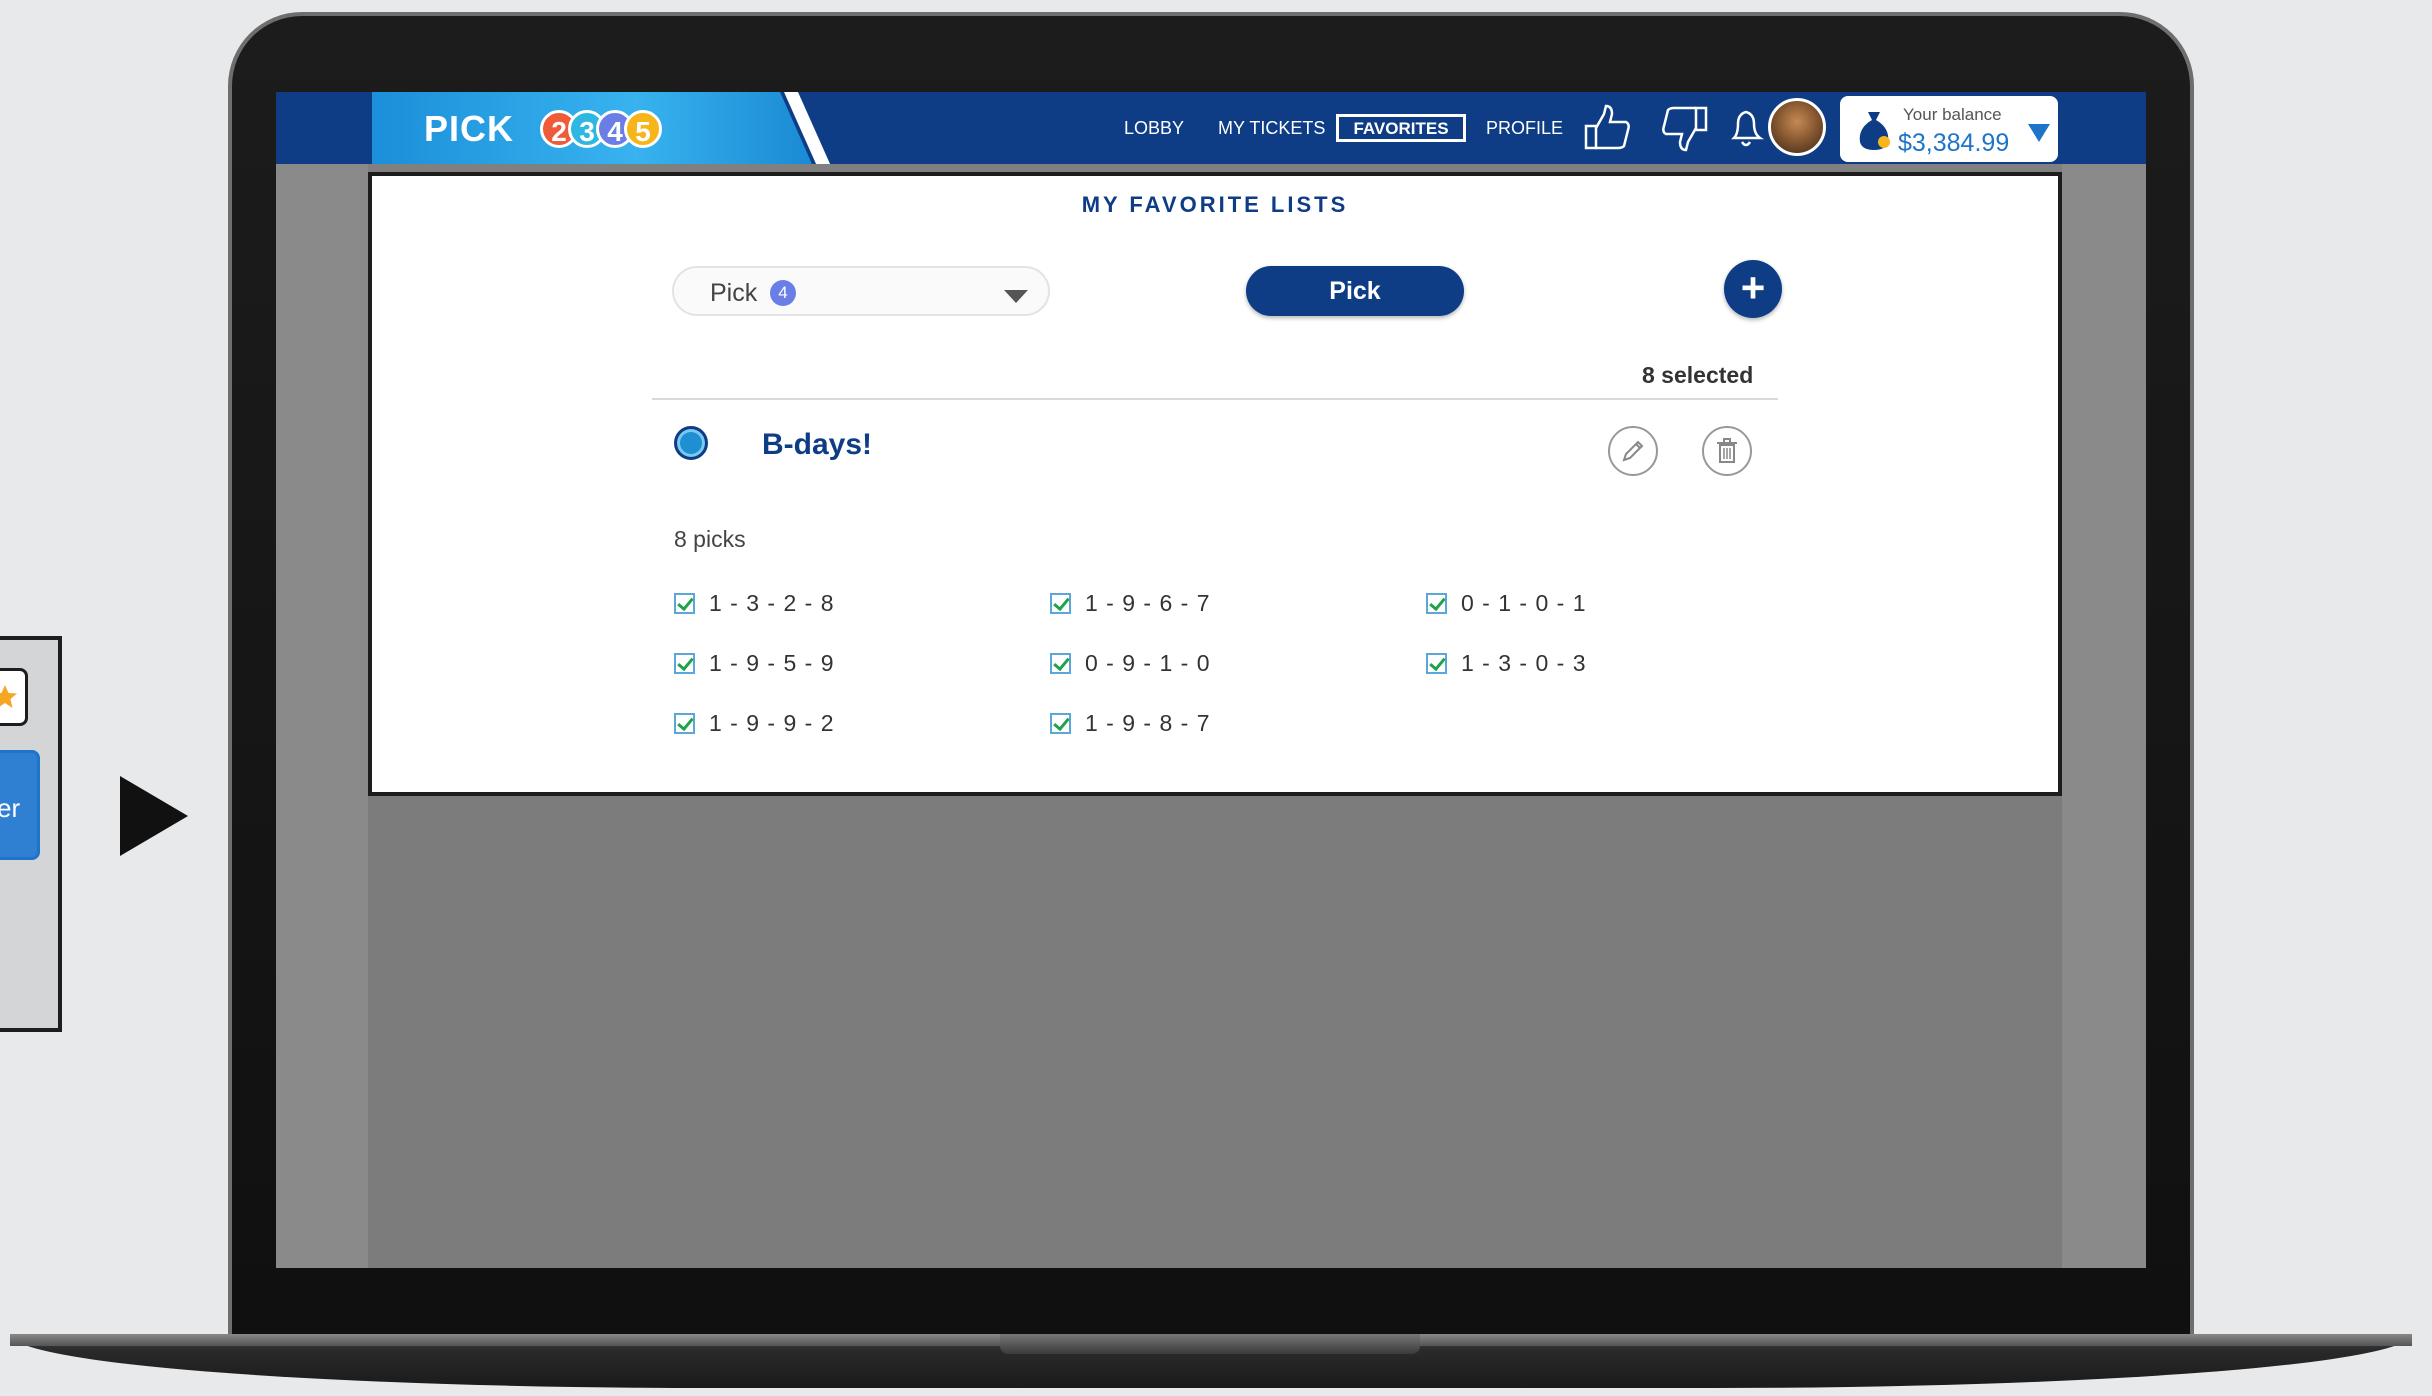 This screenshot has width=2432, height=1396. What do you see at coordinates (1524, 663) in the screenshot?
I see `pick-numbers: 1 - 3 - 0 - 3` at bounding box center [1524, 663].